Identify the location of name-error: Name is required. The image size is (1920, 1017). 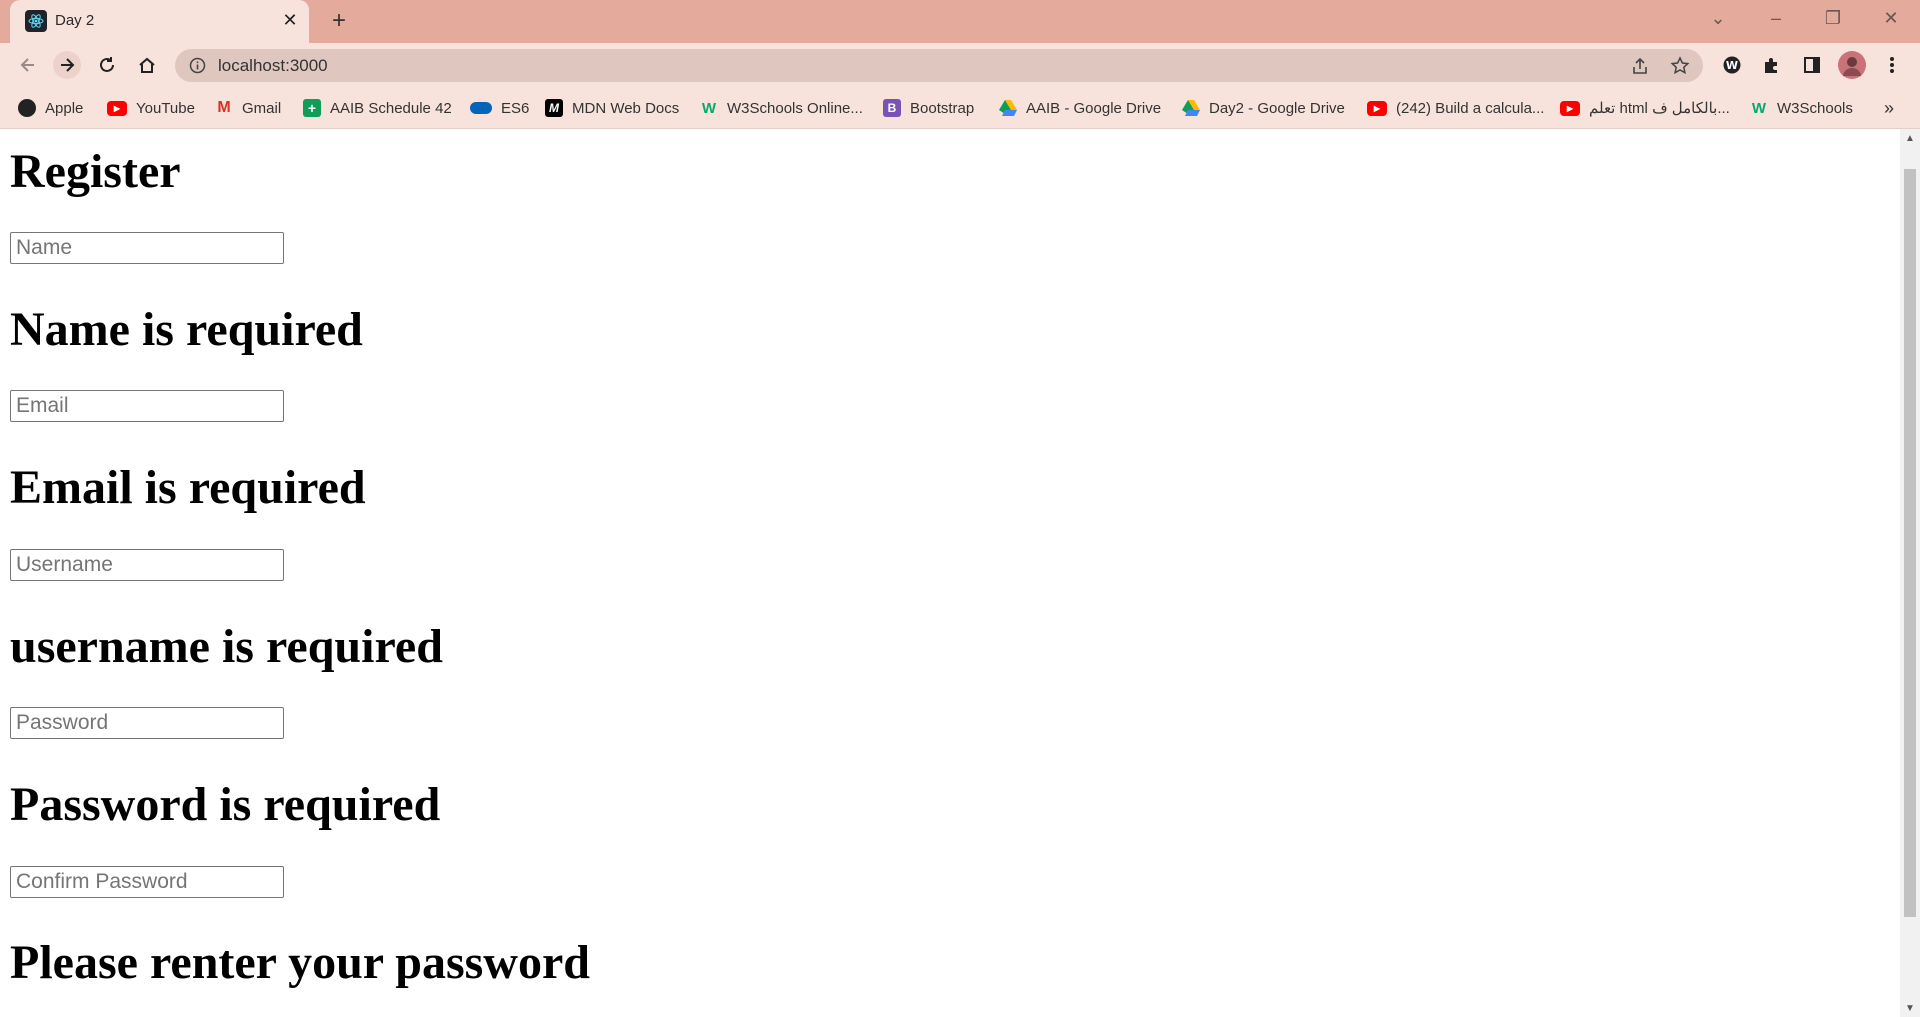
(186, 329).